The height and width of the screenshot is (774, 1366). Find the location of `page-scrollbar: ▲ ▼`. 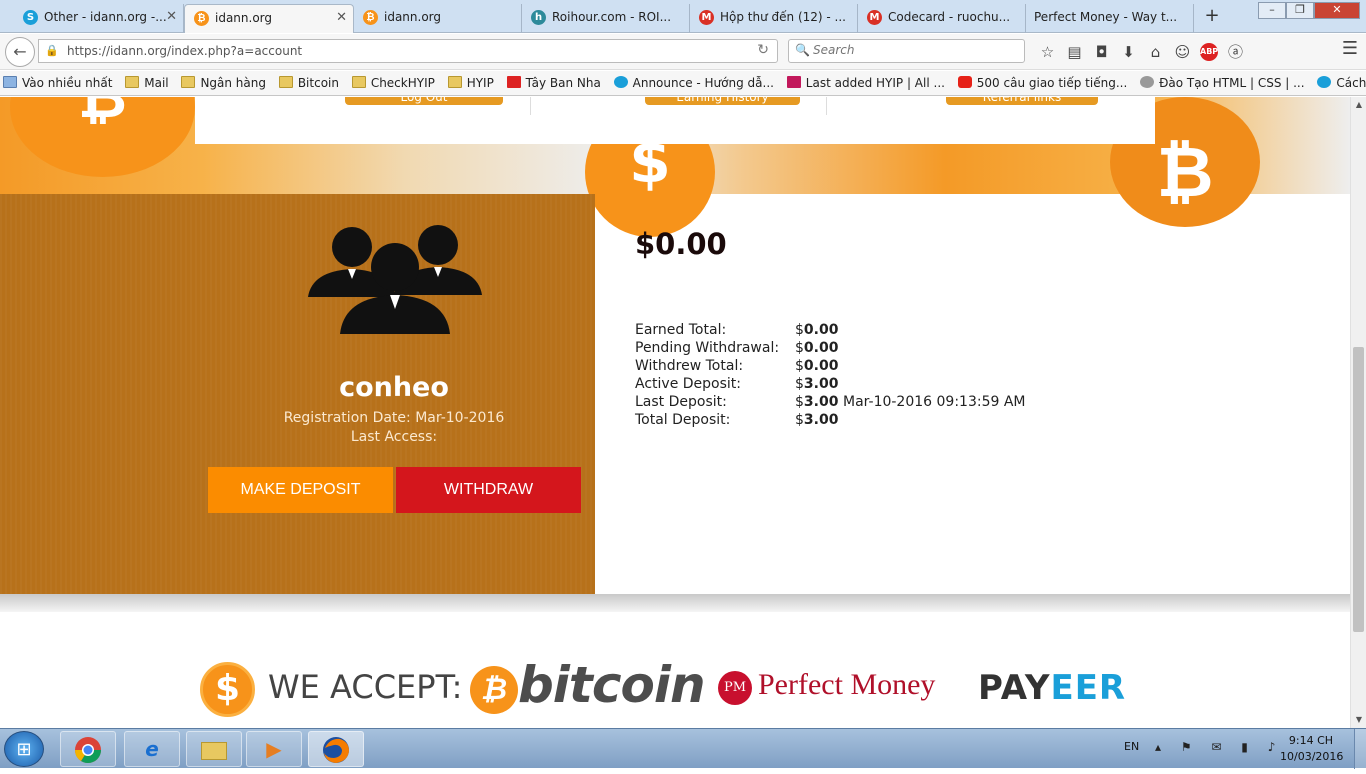

page-scrollbar: ▲ ▼ is located at coordinates (1358, 412).